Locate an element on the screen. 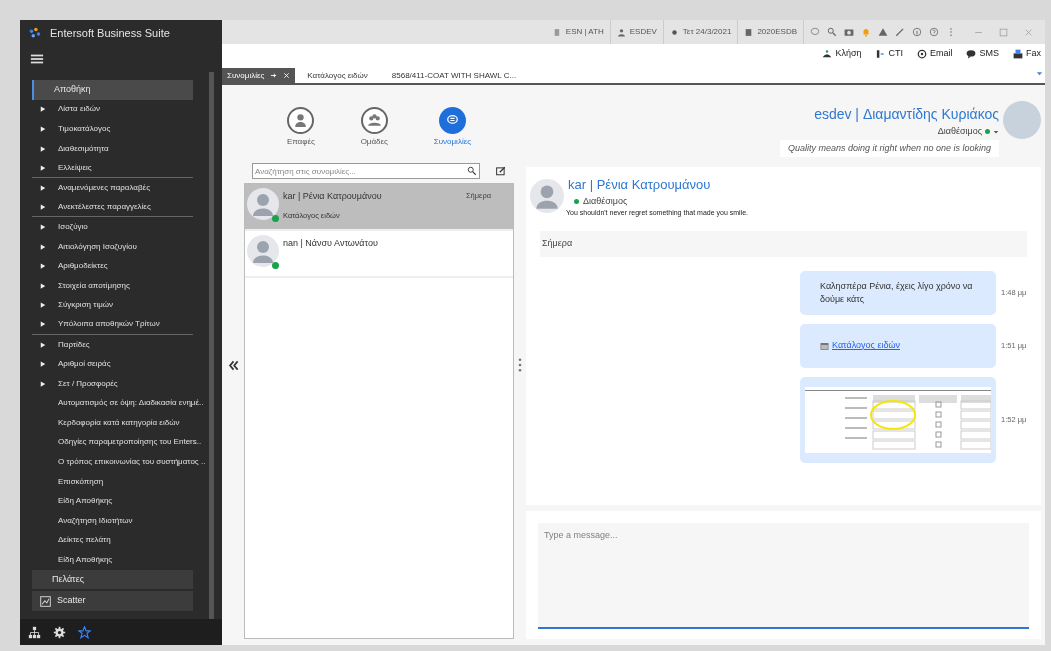 This screenshot has height=651, width=1051. window-icon is located at coordinates (824, 346).